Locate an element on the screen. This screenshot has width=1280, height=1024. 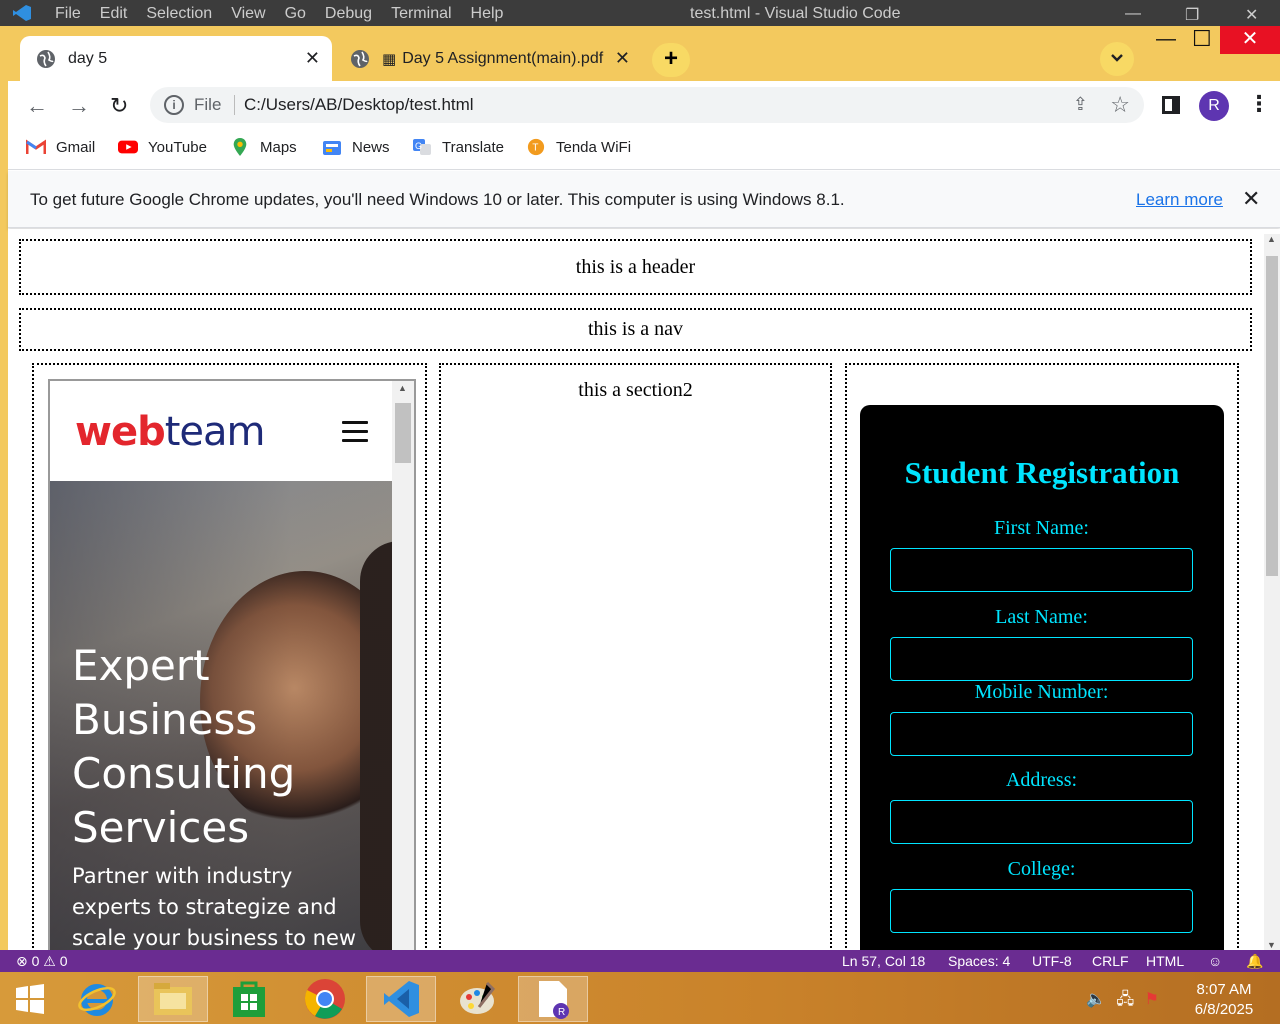
hero-title: Expert Business Consulting Services is located at coordinates (222, 747).